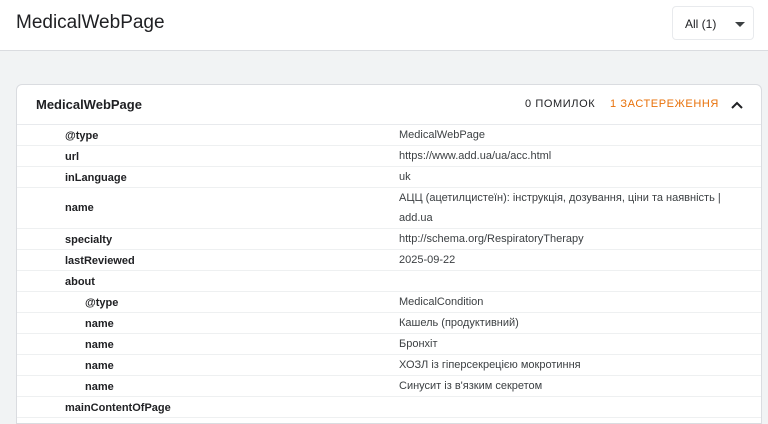 The width and height of the screenshot is (768, 424). What do you see at coordinates (389, 323) in the screenshot?
I see `property-row: name Кашель (продуктивний)` at bounding box center [389, 323].